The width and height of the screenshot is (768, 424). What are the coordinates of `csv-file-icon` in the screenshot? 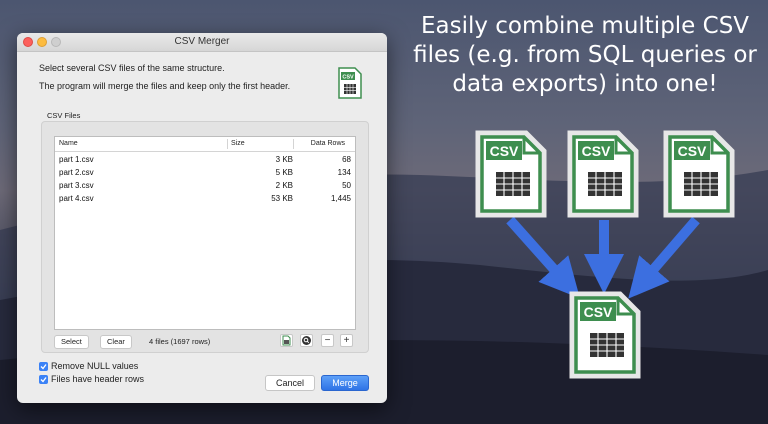 It's located at (286, 340).